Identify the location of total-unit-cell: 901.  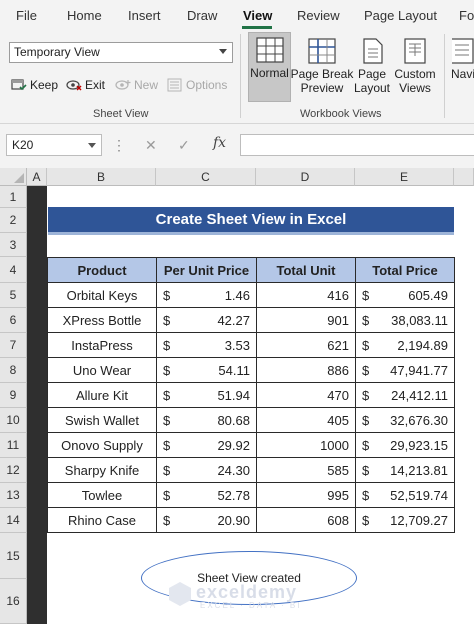
(306, 320).